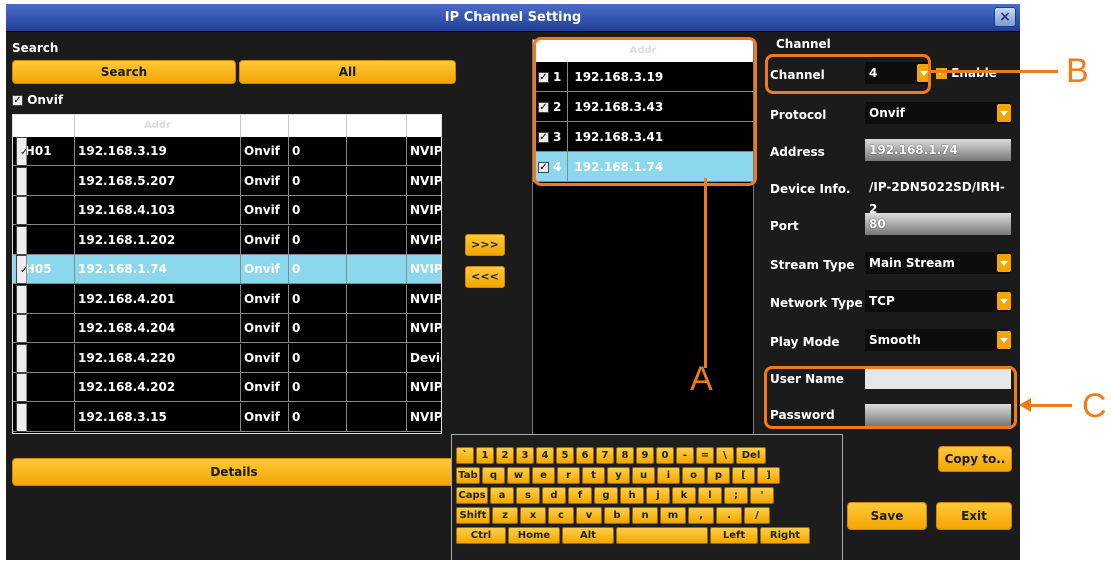 The width and height of the screenshot is (1111, 562). What do you see at coordinates (975, 459) in the screenshot?
I see `copy-to-button: Copy to..` at bounding box center [975, 459].